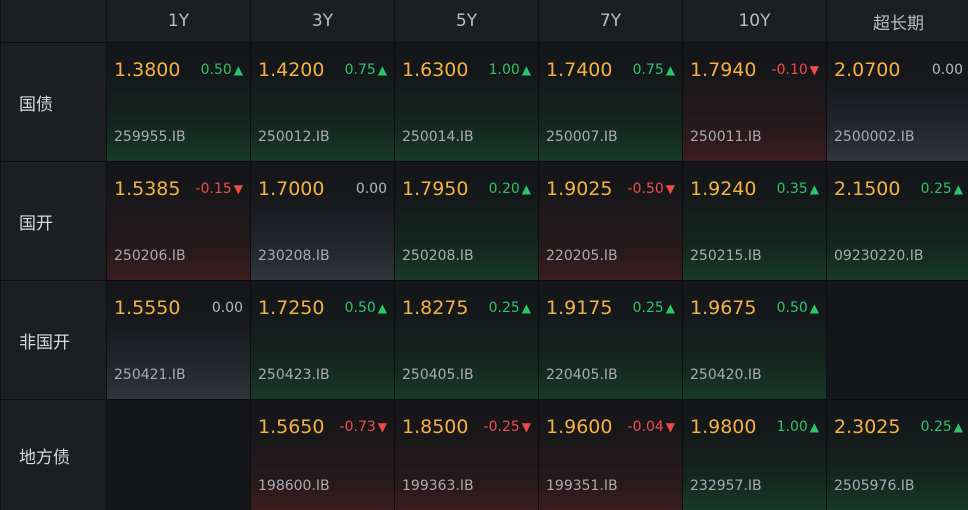 This screenshot has width=968, height=510. What do you see at coordinates (867, 70) in the screenshot?
I see `yield-value: 2.0700` at bounding box center [867, 70].